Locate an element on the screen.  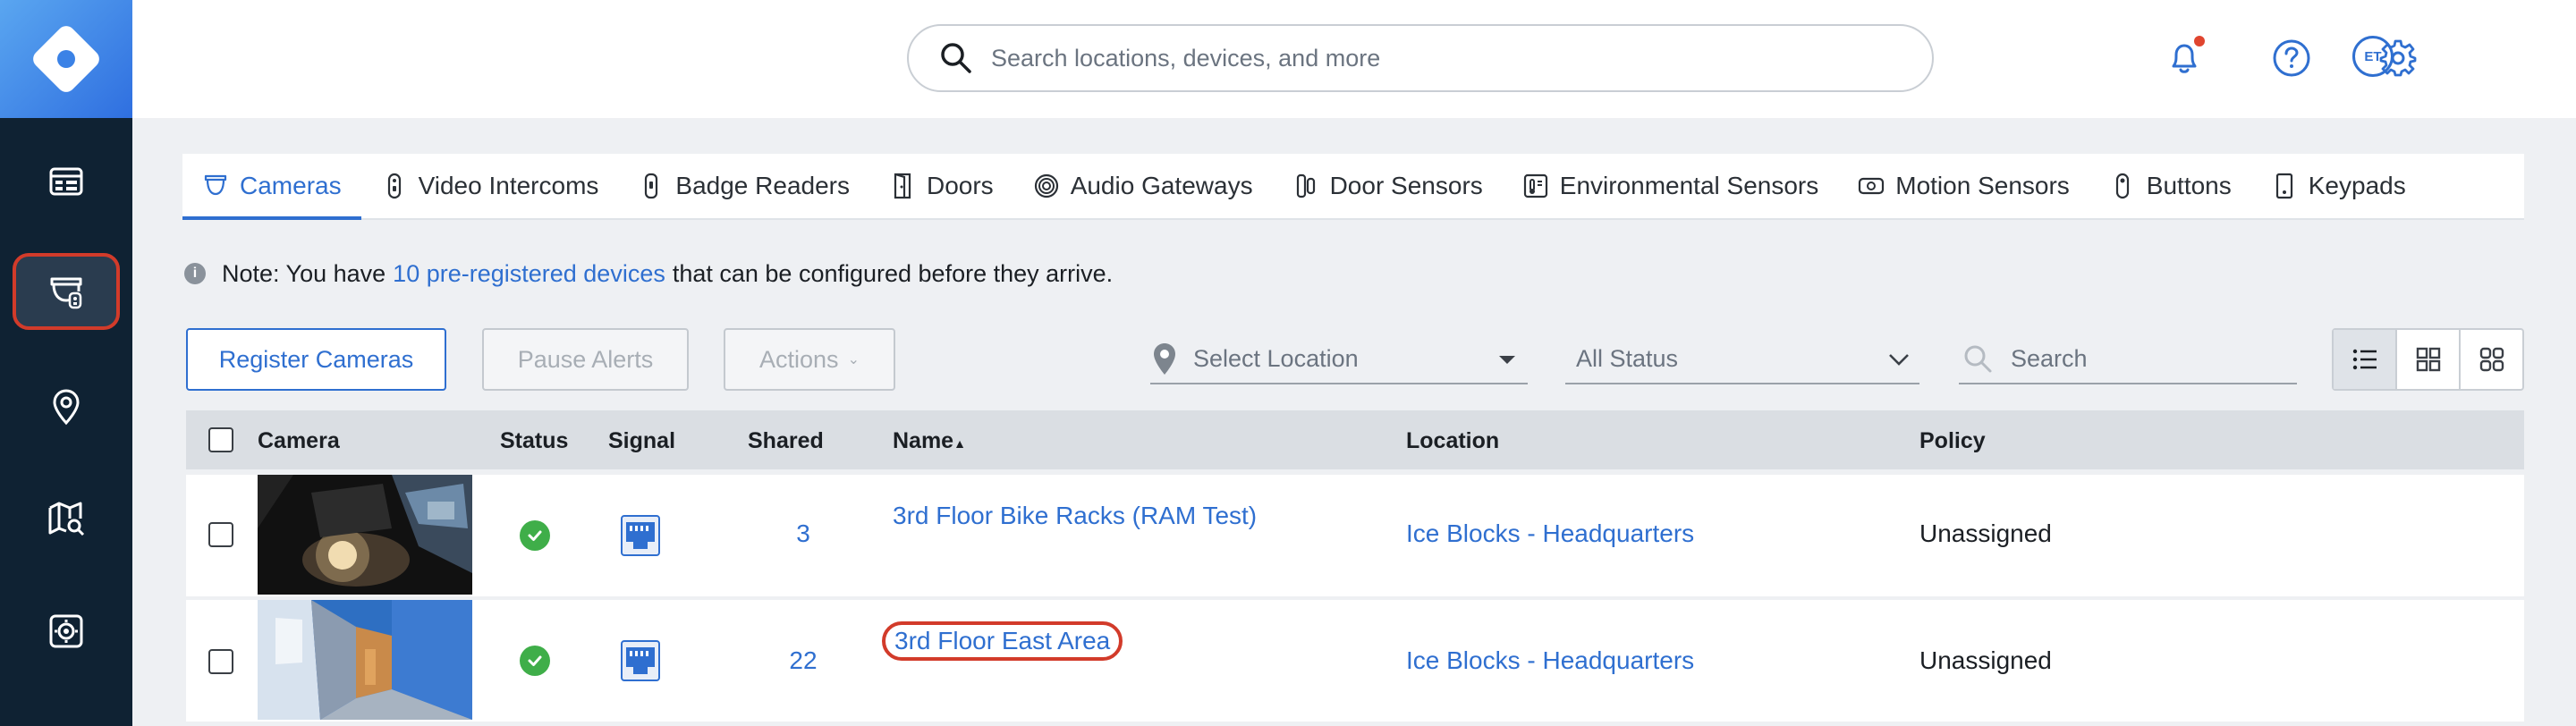
column-header-policy: Policy is located at coordinates (1952, 441).